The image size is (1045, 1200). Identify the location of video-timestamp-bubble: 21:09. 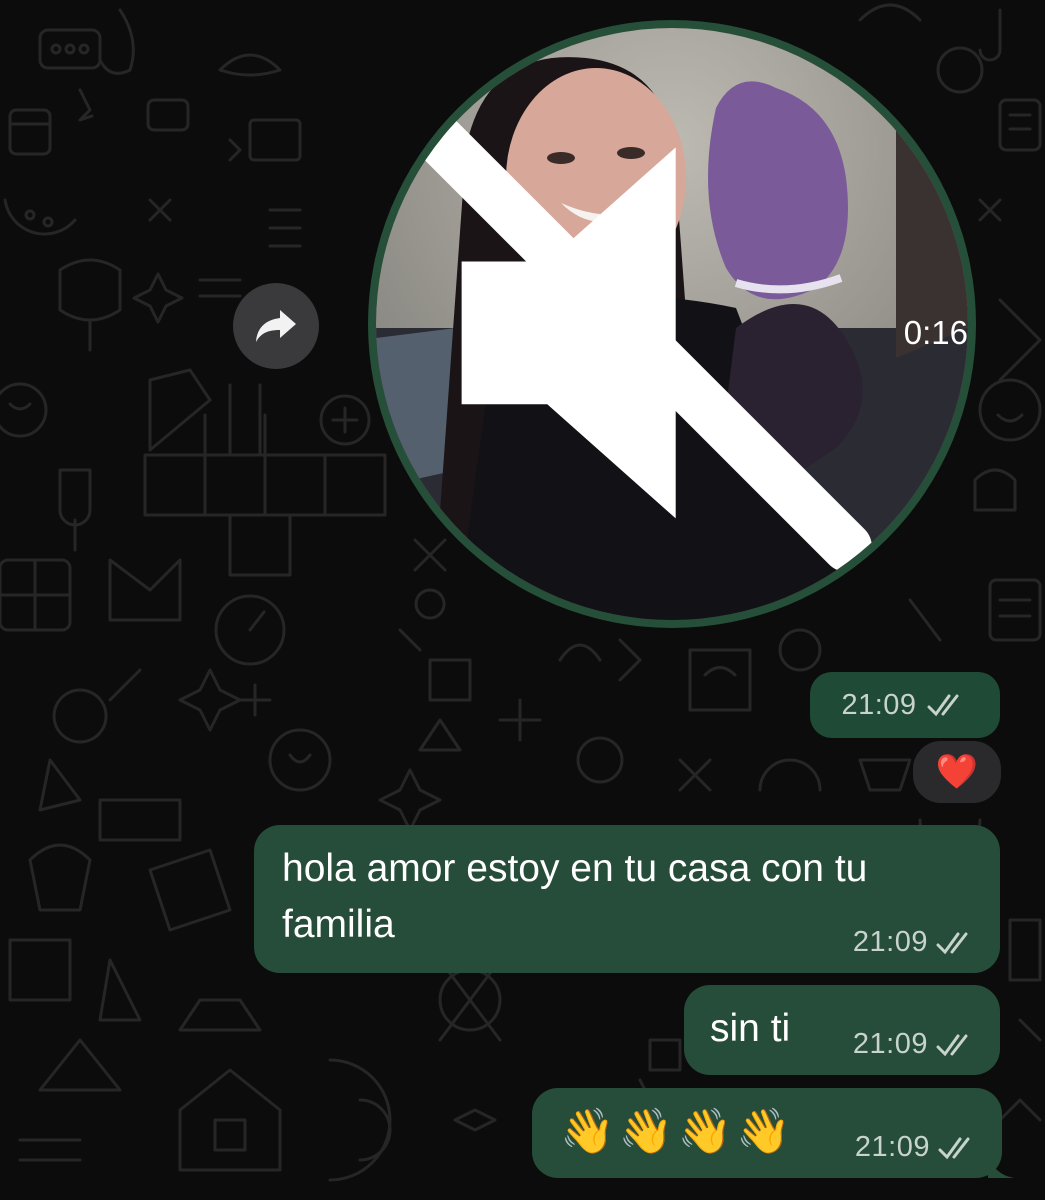
(905, 705).